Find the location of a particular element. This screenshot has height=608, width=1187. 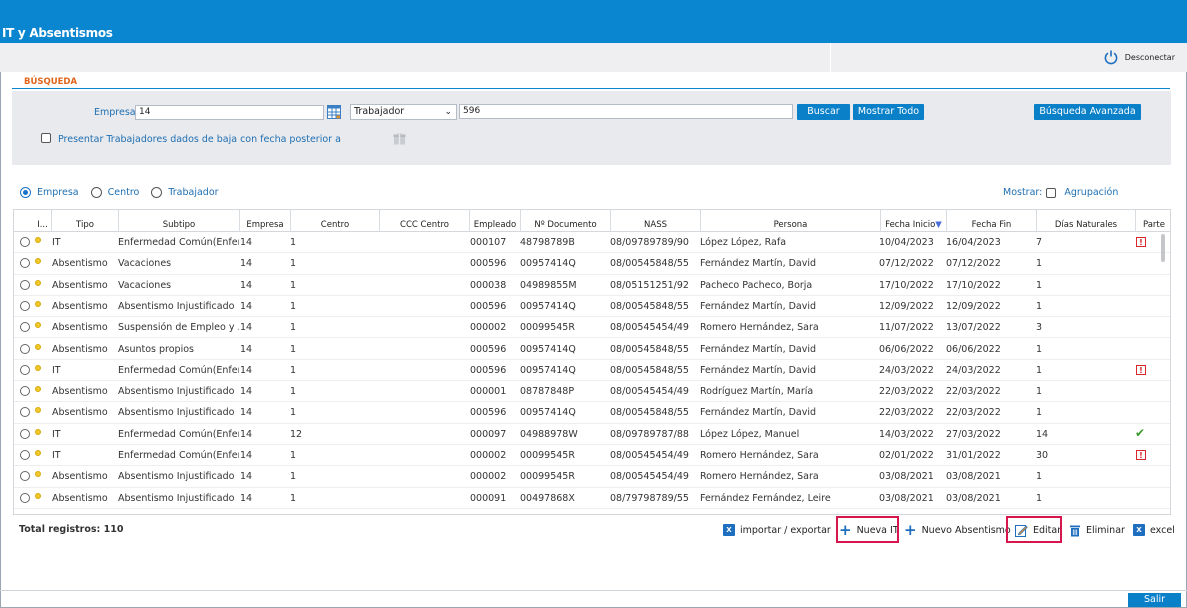

scrollbar-thumb is located at coordinates (1163, 248).